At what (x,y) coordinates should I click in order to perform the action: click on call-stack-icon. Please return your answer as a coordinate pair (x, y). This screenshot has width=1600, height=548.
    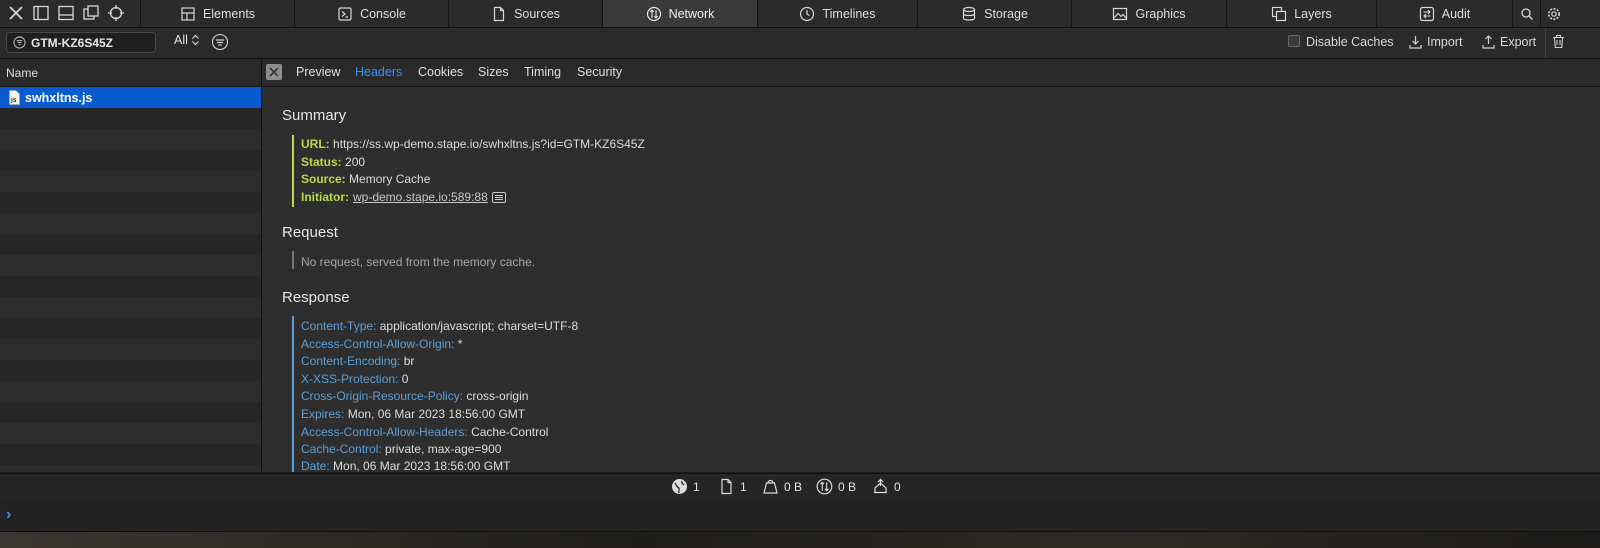
    Looking at the image, I should click on (498, 197).